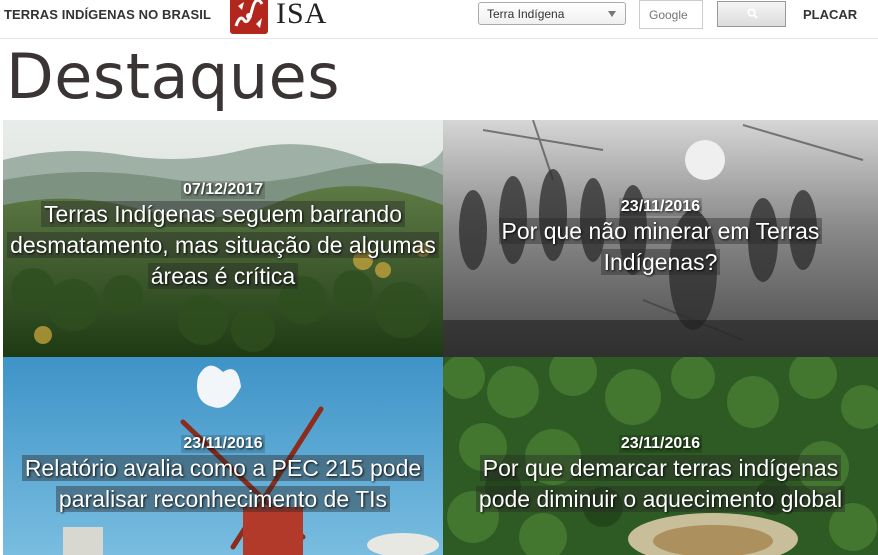  What do you see at coordinates (107, 14) in the screenshot?
I see `site-title: TERRAS INDÍGENAS NO BRASIL` at bounding box center [107, 14].